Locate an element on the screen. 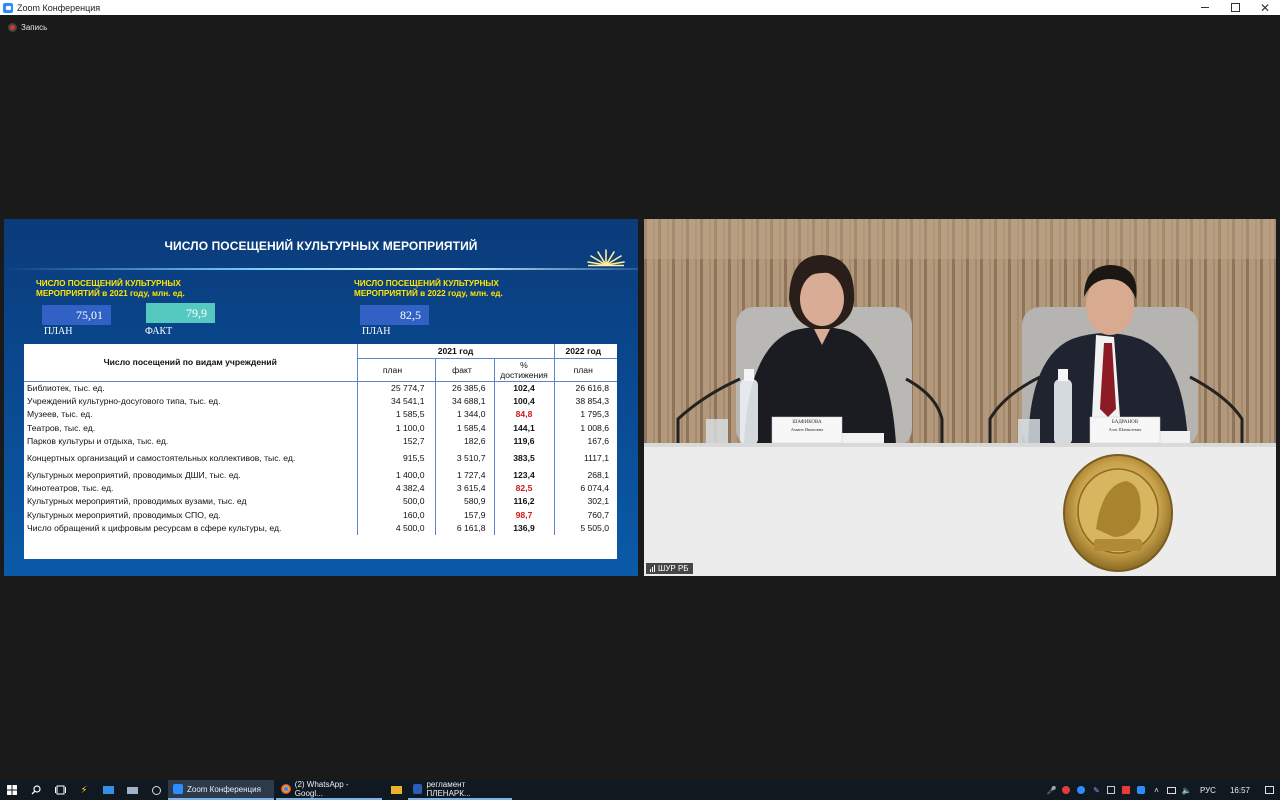  row-fact: 157,9 is located at coordinates (465, 515).